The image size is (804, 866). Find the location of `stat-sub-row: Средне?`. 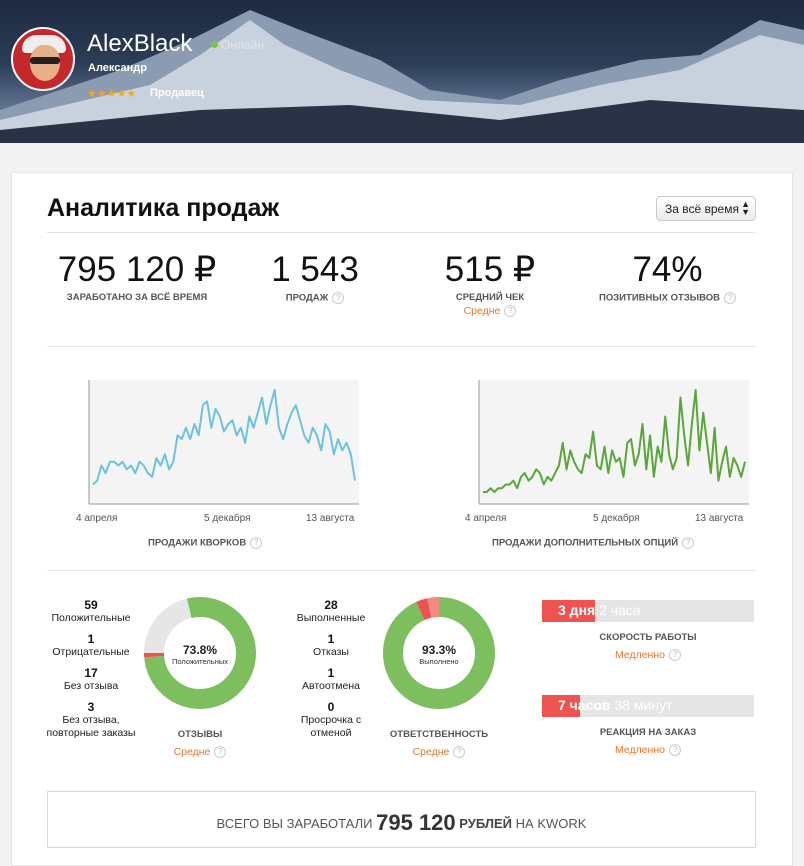

stat-sub-row: Средне? is located at coordinates (490, 311).